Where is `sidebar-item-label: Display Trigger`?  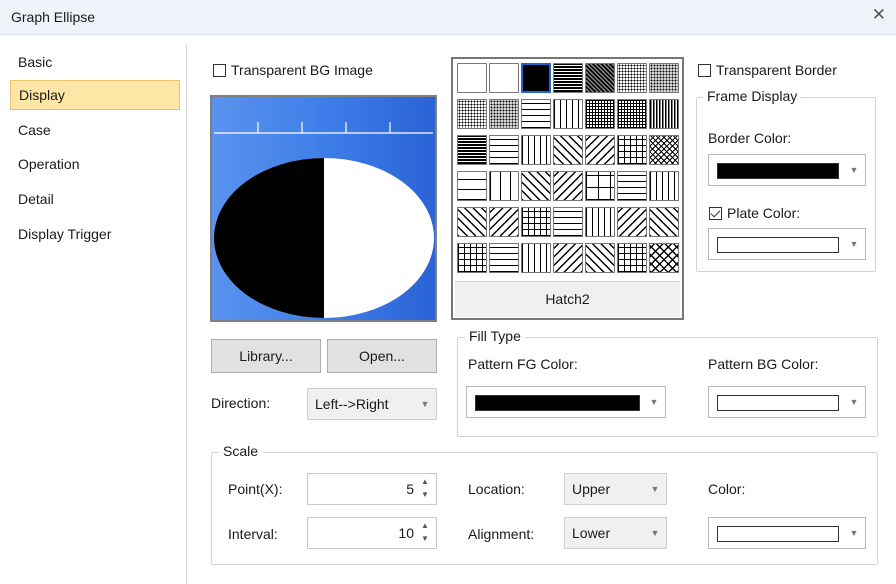
sidebar-item-label: Display Trigger is located at coordinates (65, 234).